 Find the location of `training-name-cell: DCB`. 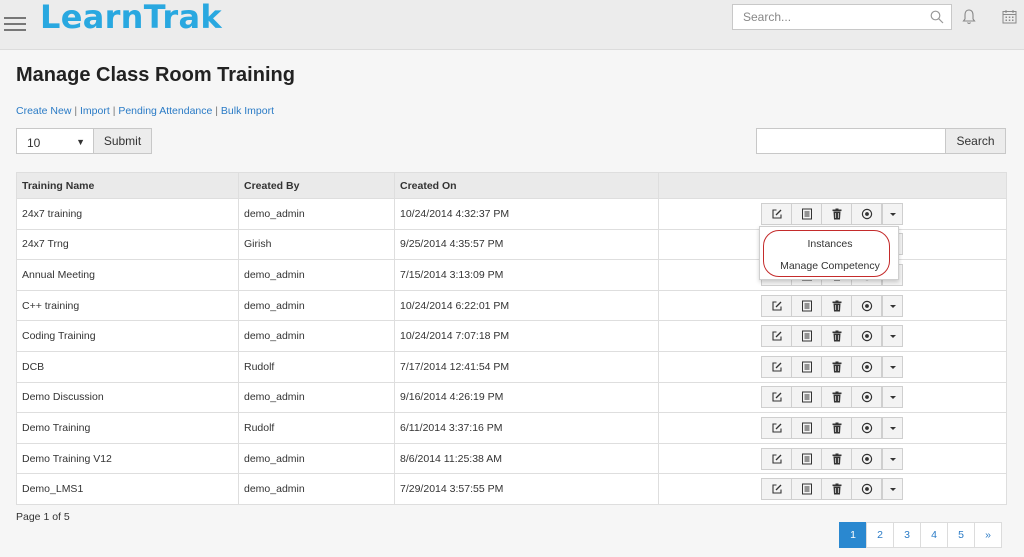

training-name-cell: DCB is located at coordinates (127, 366).